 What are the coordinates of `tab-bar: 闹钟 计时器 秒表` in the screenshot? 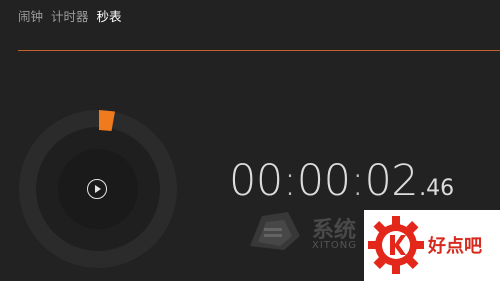 It's located at (70, 17).